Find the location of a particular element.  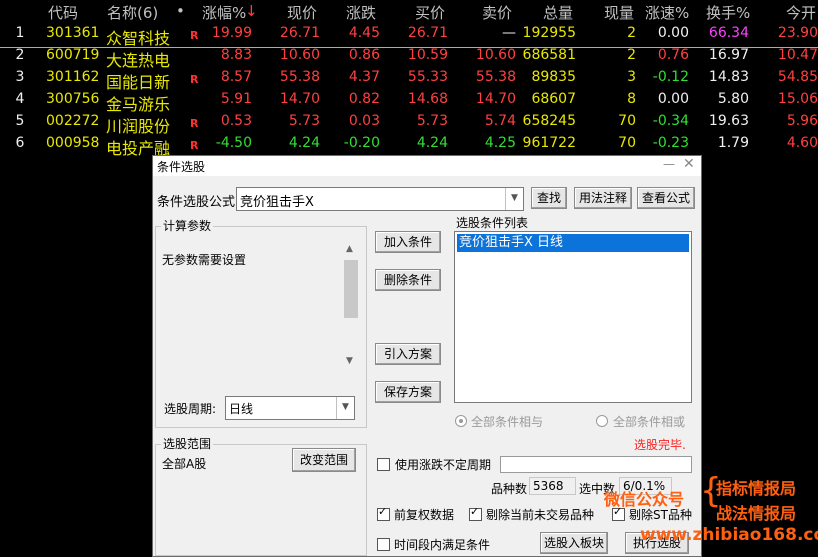

col-price: 现价 is located at coordinates (302, 12).